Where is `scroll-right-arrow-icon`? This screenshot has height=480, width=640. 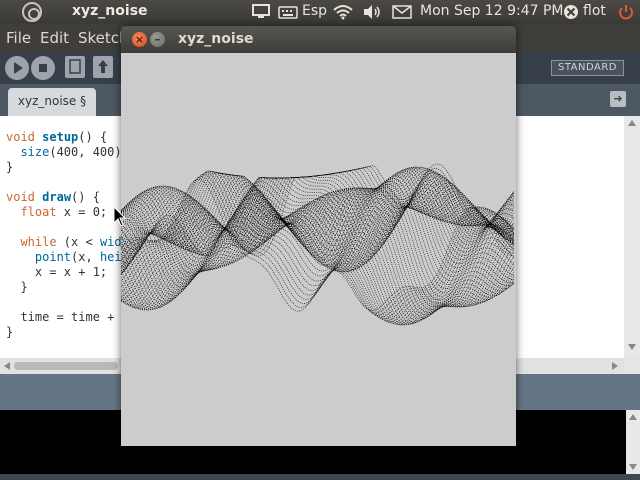
scroll-right-arrow-icon is located at coordinates (615, 366).